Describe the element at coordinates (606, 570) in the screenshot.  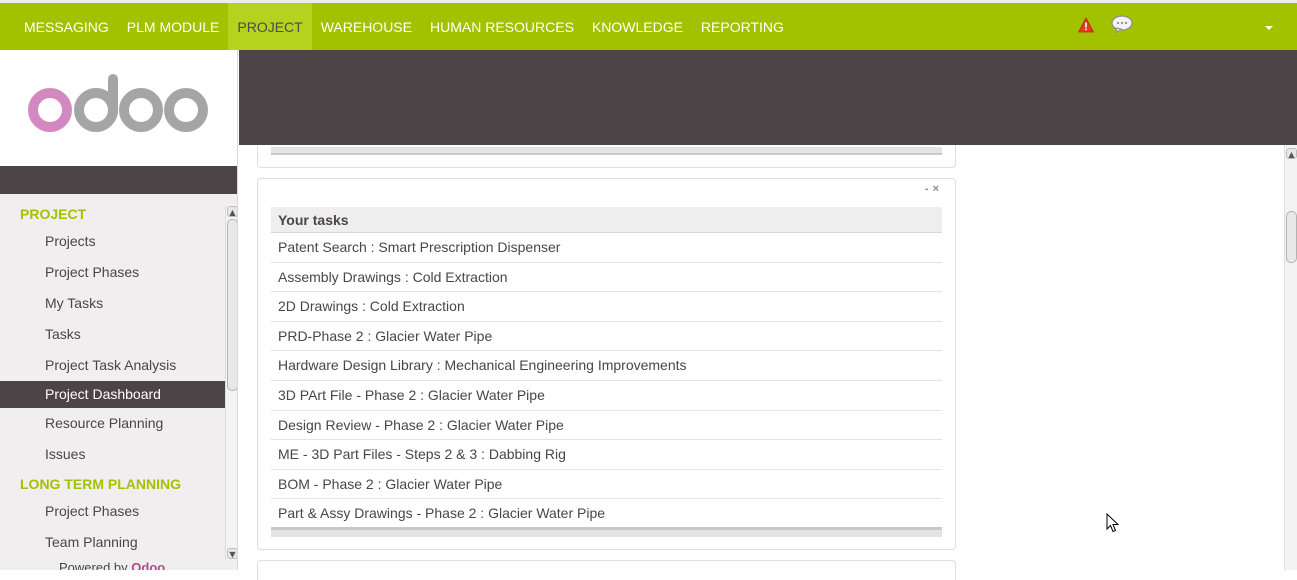
I see `next-widget-panel` at that location.